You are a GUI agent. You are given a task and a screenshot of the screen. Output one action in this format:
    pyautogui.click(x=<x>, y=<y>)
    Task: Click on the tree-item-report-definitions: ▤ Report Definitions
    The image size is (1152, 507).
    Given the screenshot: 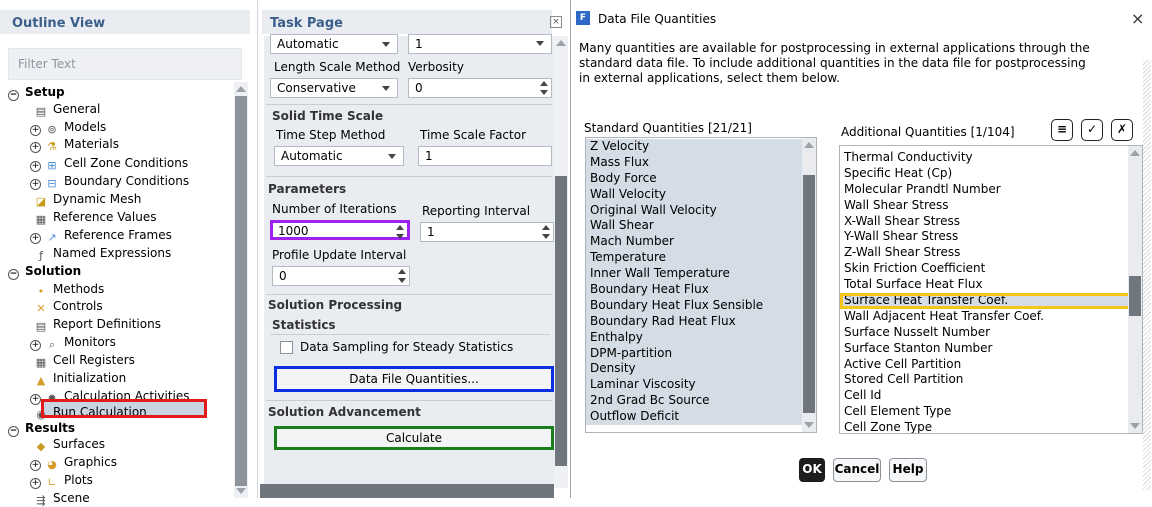 What is the action you would take?
    pyautogui.click(x=97, y=324)
    